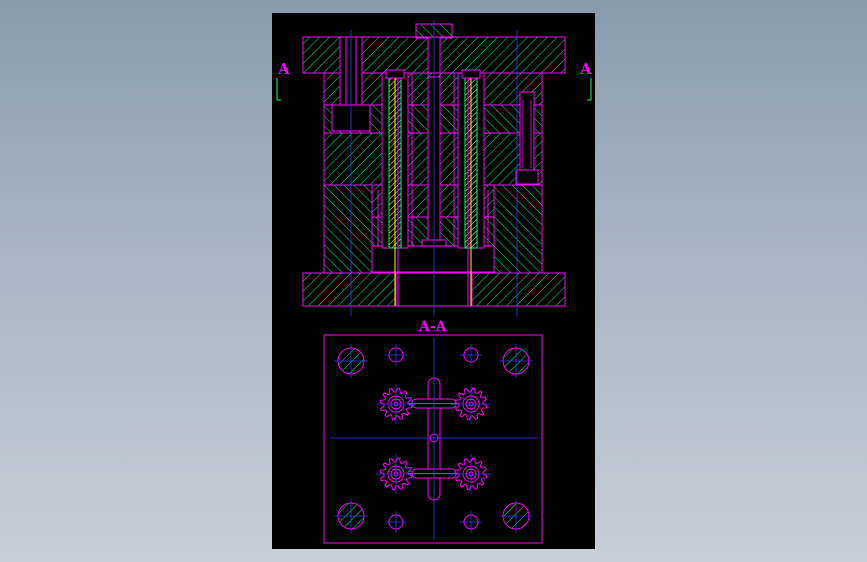 Image resolution: width=867 pixels, height=562 pixels. What do you see at coordinates (518, 289) in the screenshot?
I see `bottom-clamp-plate-right` at bounding box center [518, 289].